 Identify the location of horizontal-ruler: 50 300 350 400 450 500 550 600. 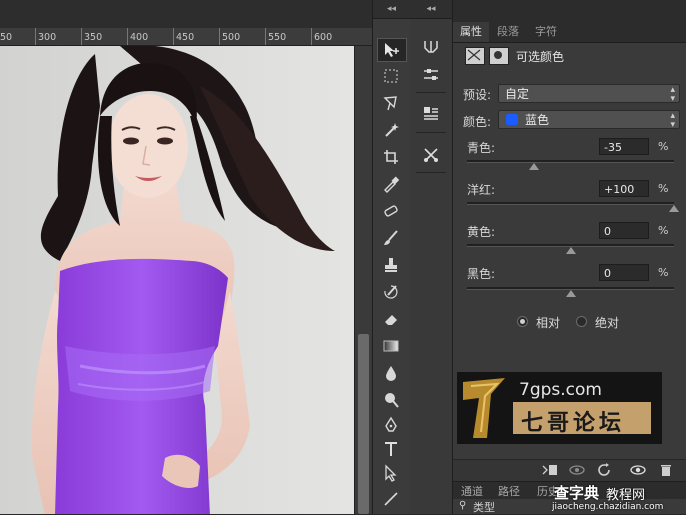
(186, 37).